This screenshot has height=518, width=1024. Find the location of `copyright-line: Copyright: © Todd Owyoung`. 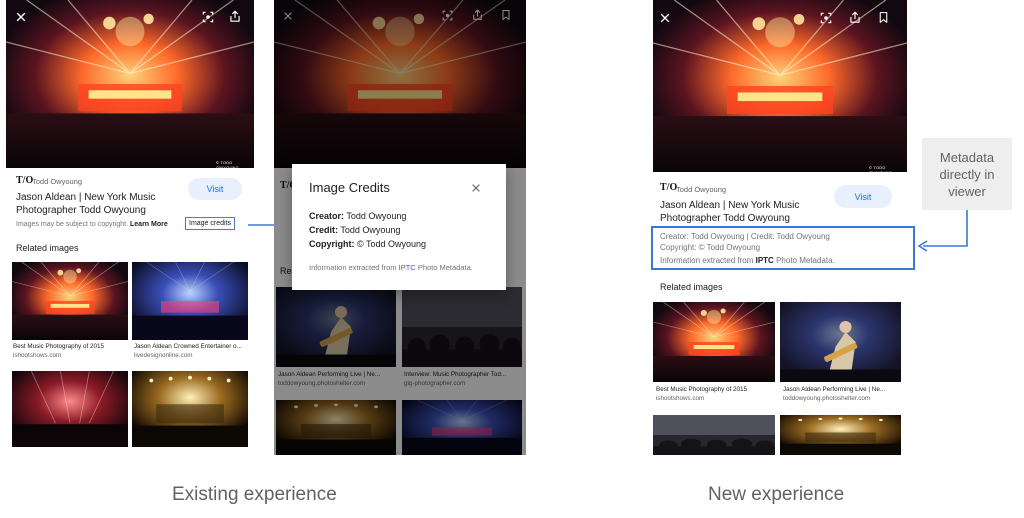

copyright-line: Copyright: © Todd Owyoung is located at coordinates (367, 244).